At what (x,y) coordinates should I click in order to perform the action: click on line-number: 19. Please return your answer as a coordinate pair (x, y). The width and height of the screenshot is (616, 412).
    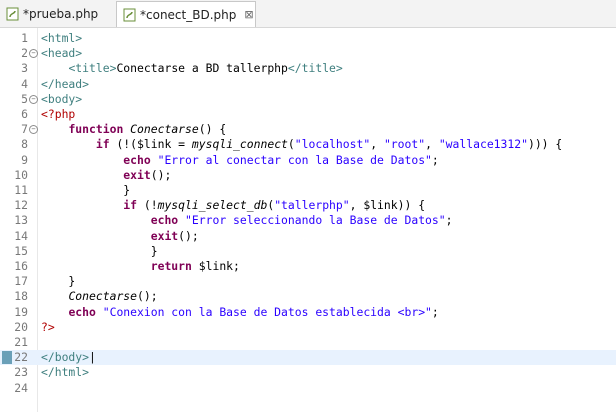
    Looking at the image, I should click on (21, 311).